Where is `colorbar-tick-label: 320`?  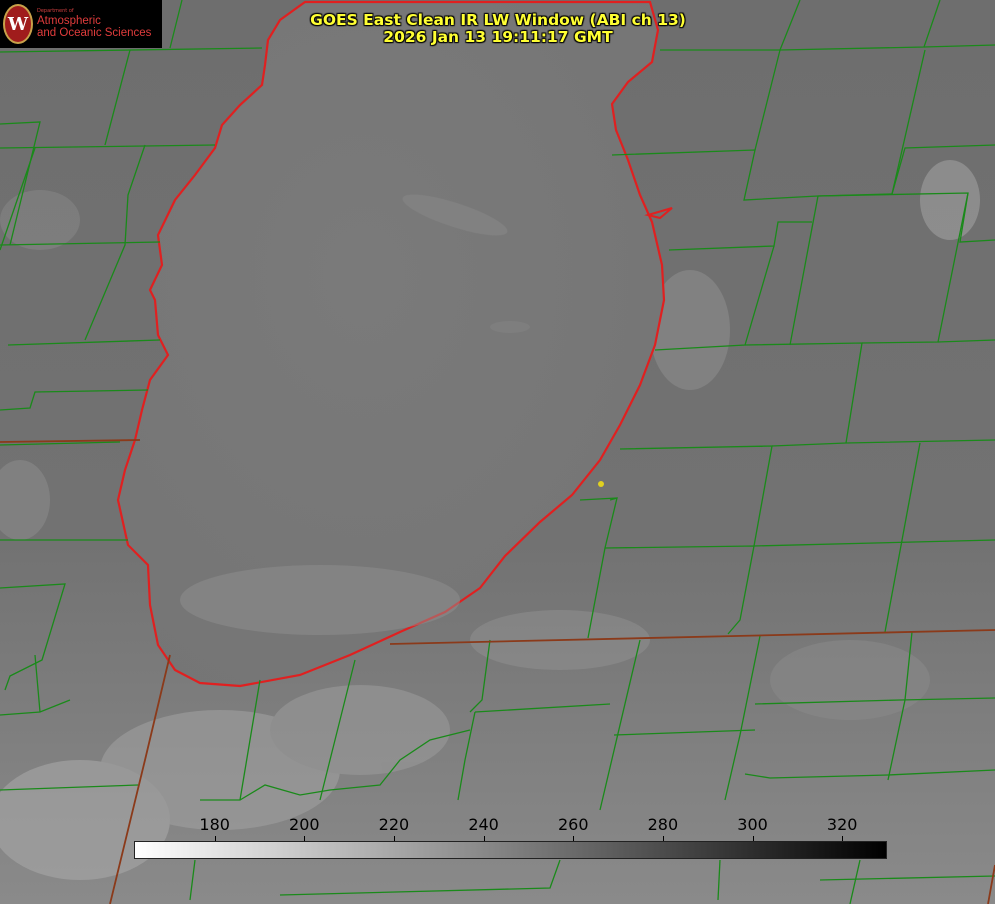 colorbar-tick-label: 320 is located at coordinates (842, 824).